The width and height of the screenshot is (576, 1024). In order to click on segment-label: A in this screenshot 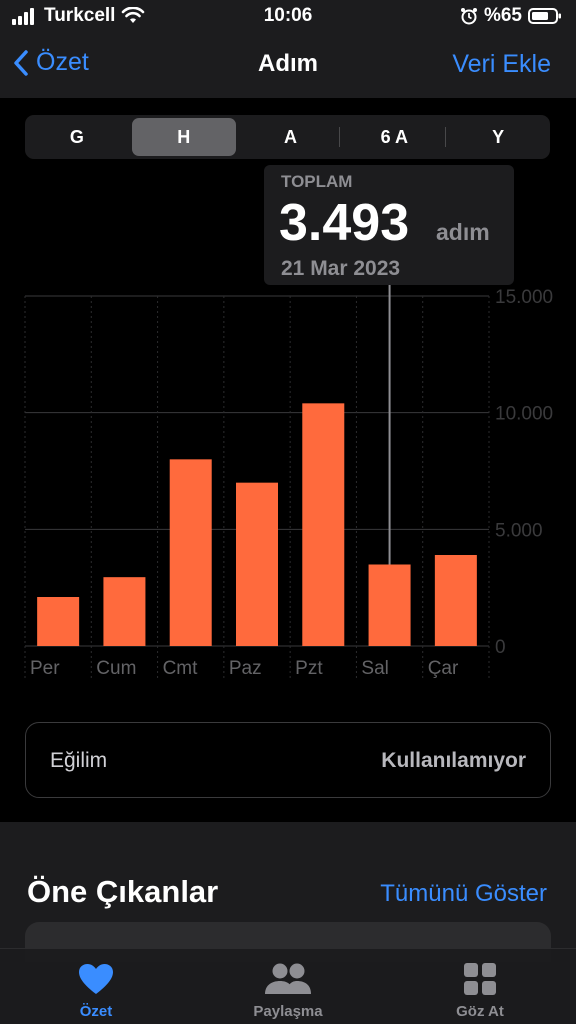, I will do `click(290, 136)`.